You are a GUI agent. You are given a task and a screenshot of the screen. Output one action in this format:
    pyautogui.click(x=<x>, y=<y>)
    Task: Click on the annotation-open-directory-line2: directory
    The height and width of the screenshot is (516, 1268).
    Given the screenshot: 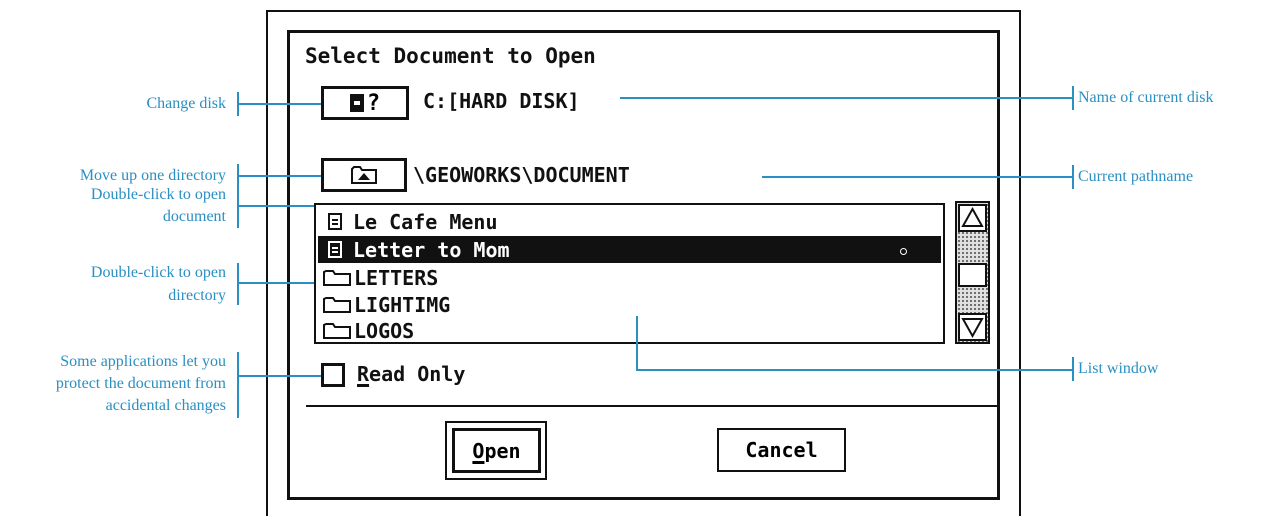 What is the action you would take?
    pyautogui.click(x=197, y=295)
    